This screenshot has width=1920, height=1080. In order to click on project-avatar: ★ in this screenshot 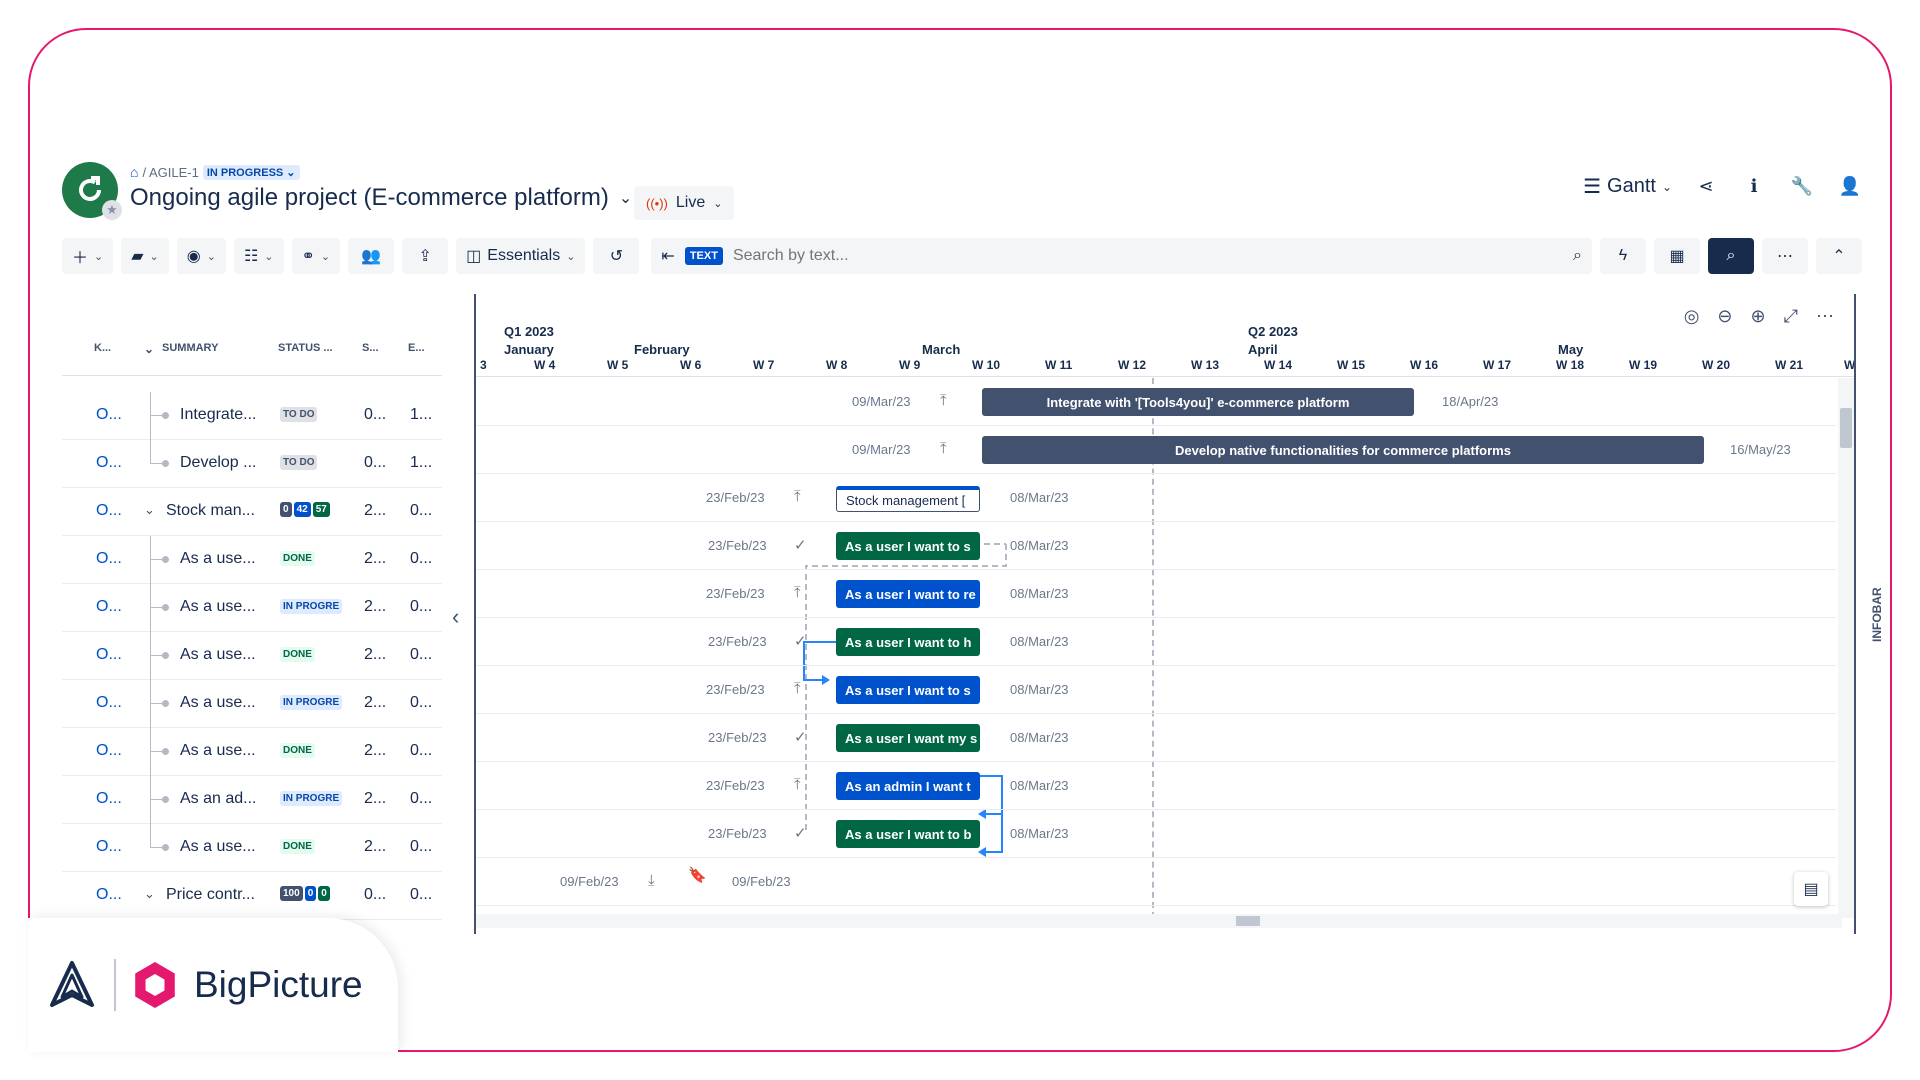, I will do `click(92, 191)`.